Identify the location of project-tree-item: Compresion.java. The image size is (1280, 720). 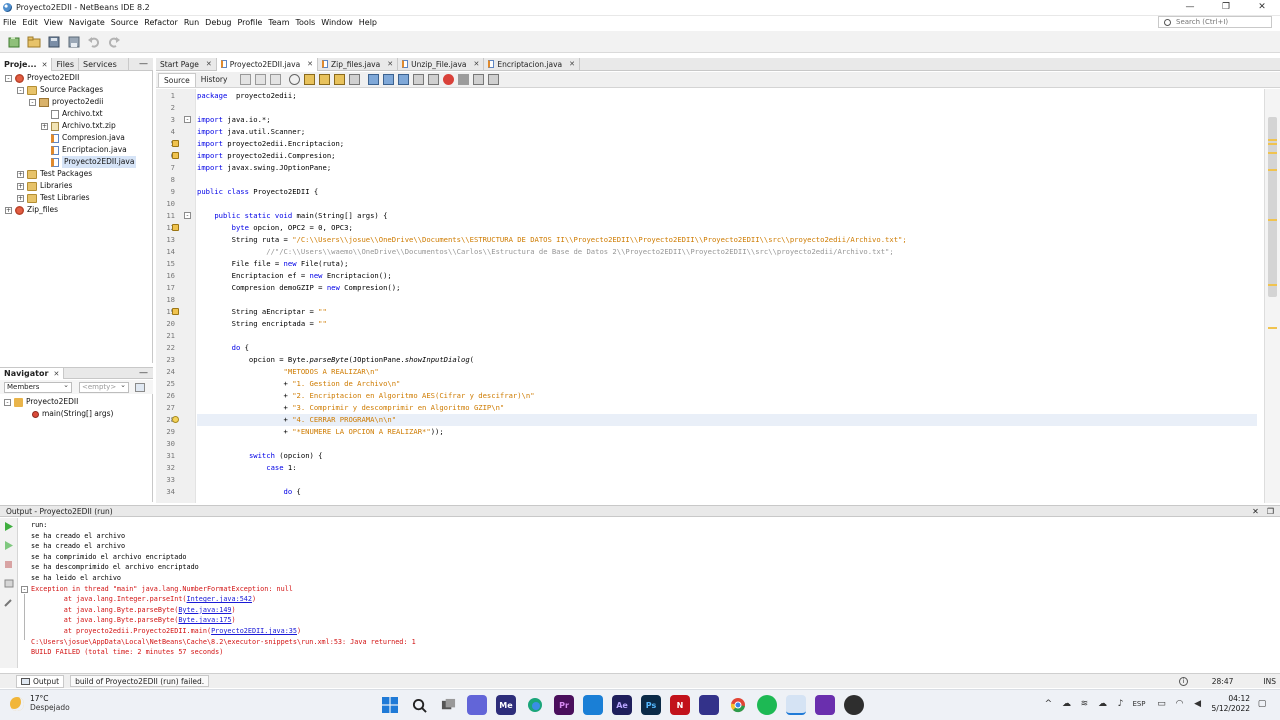
(83, 138).